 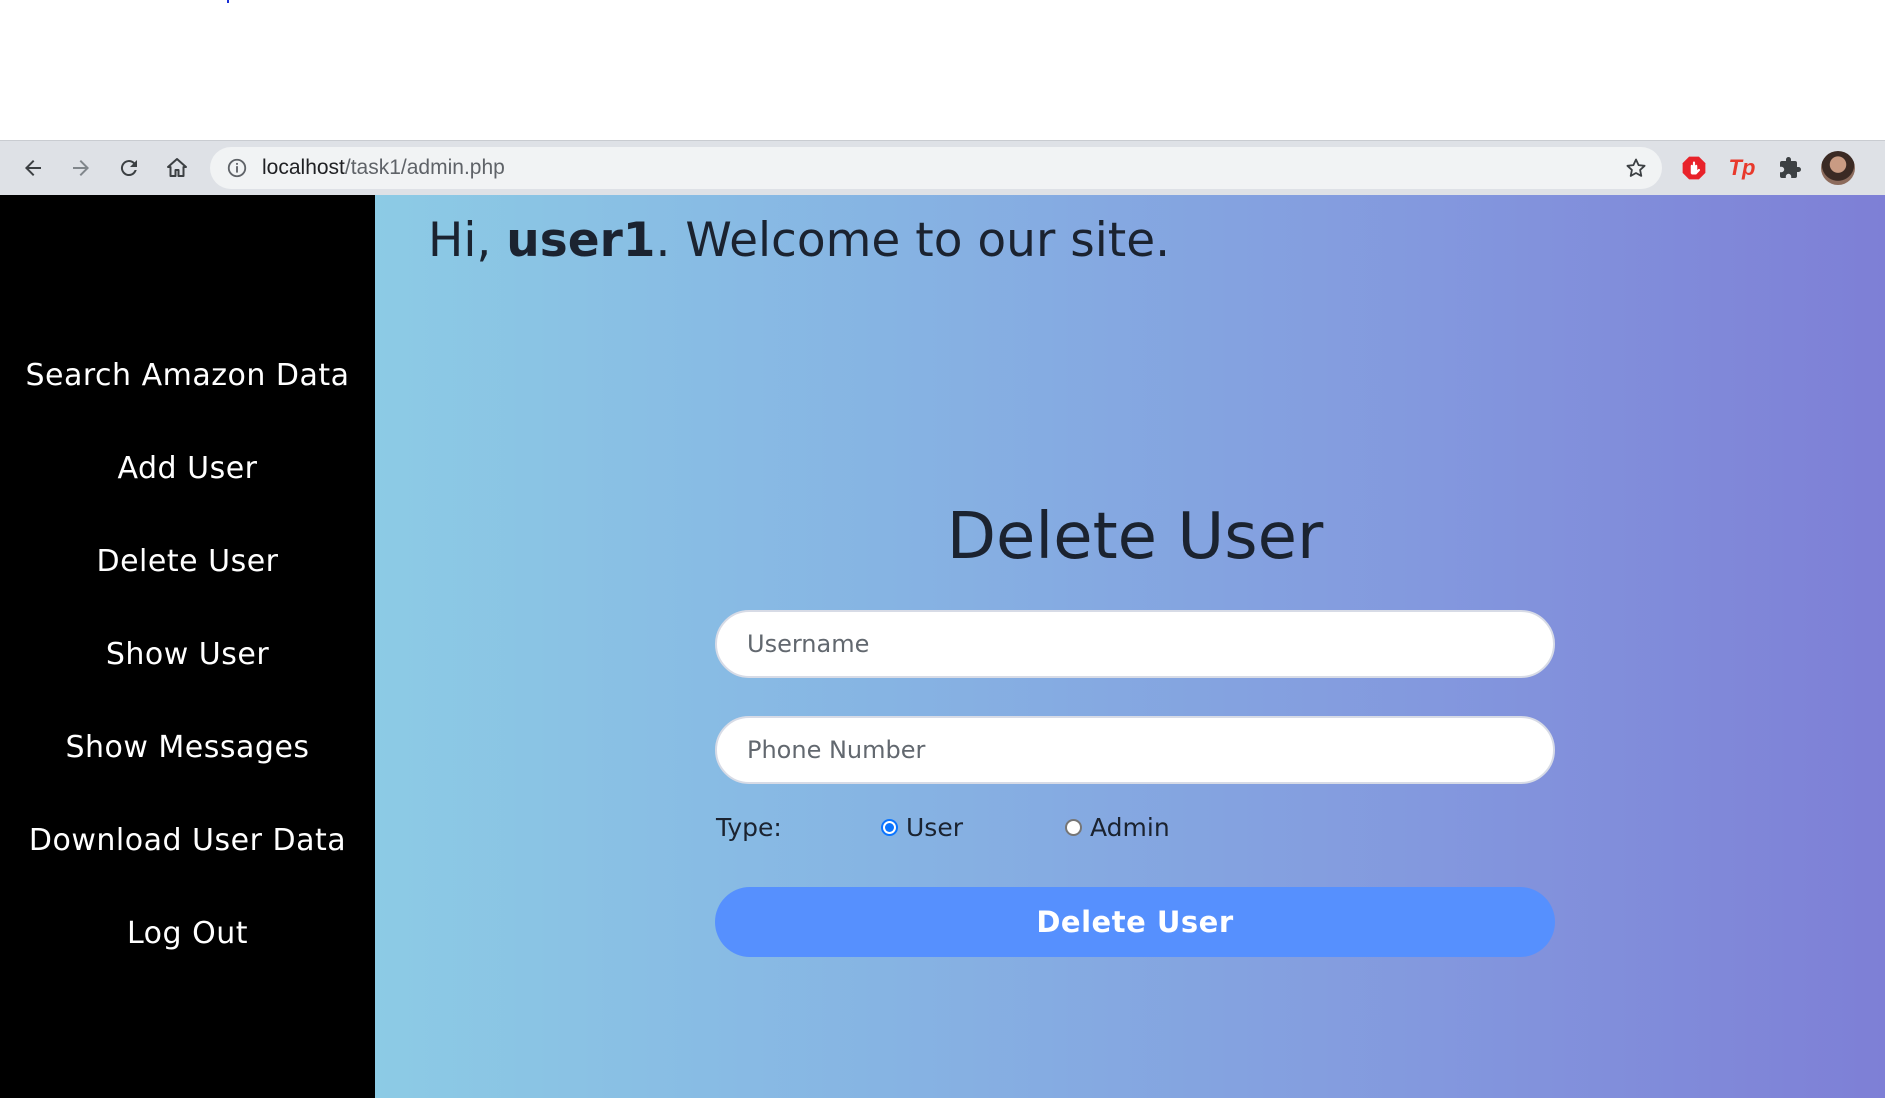 What do you see at coordinates (187, 840) in the screenshot?
I see `sidebar-item-download-user-data: Download User Data` at bounding box center [187, 840].